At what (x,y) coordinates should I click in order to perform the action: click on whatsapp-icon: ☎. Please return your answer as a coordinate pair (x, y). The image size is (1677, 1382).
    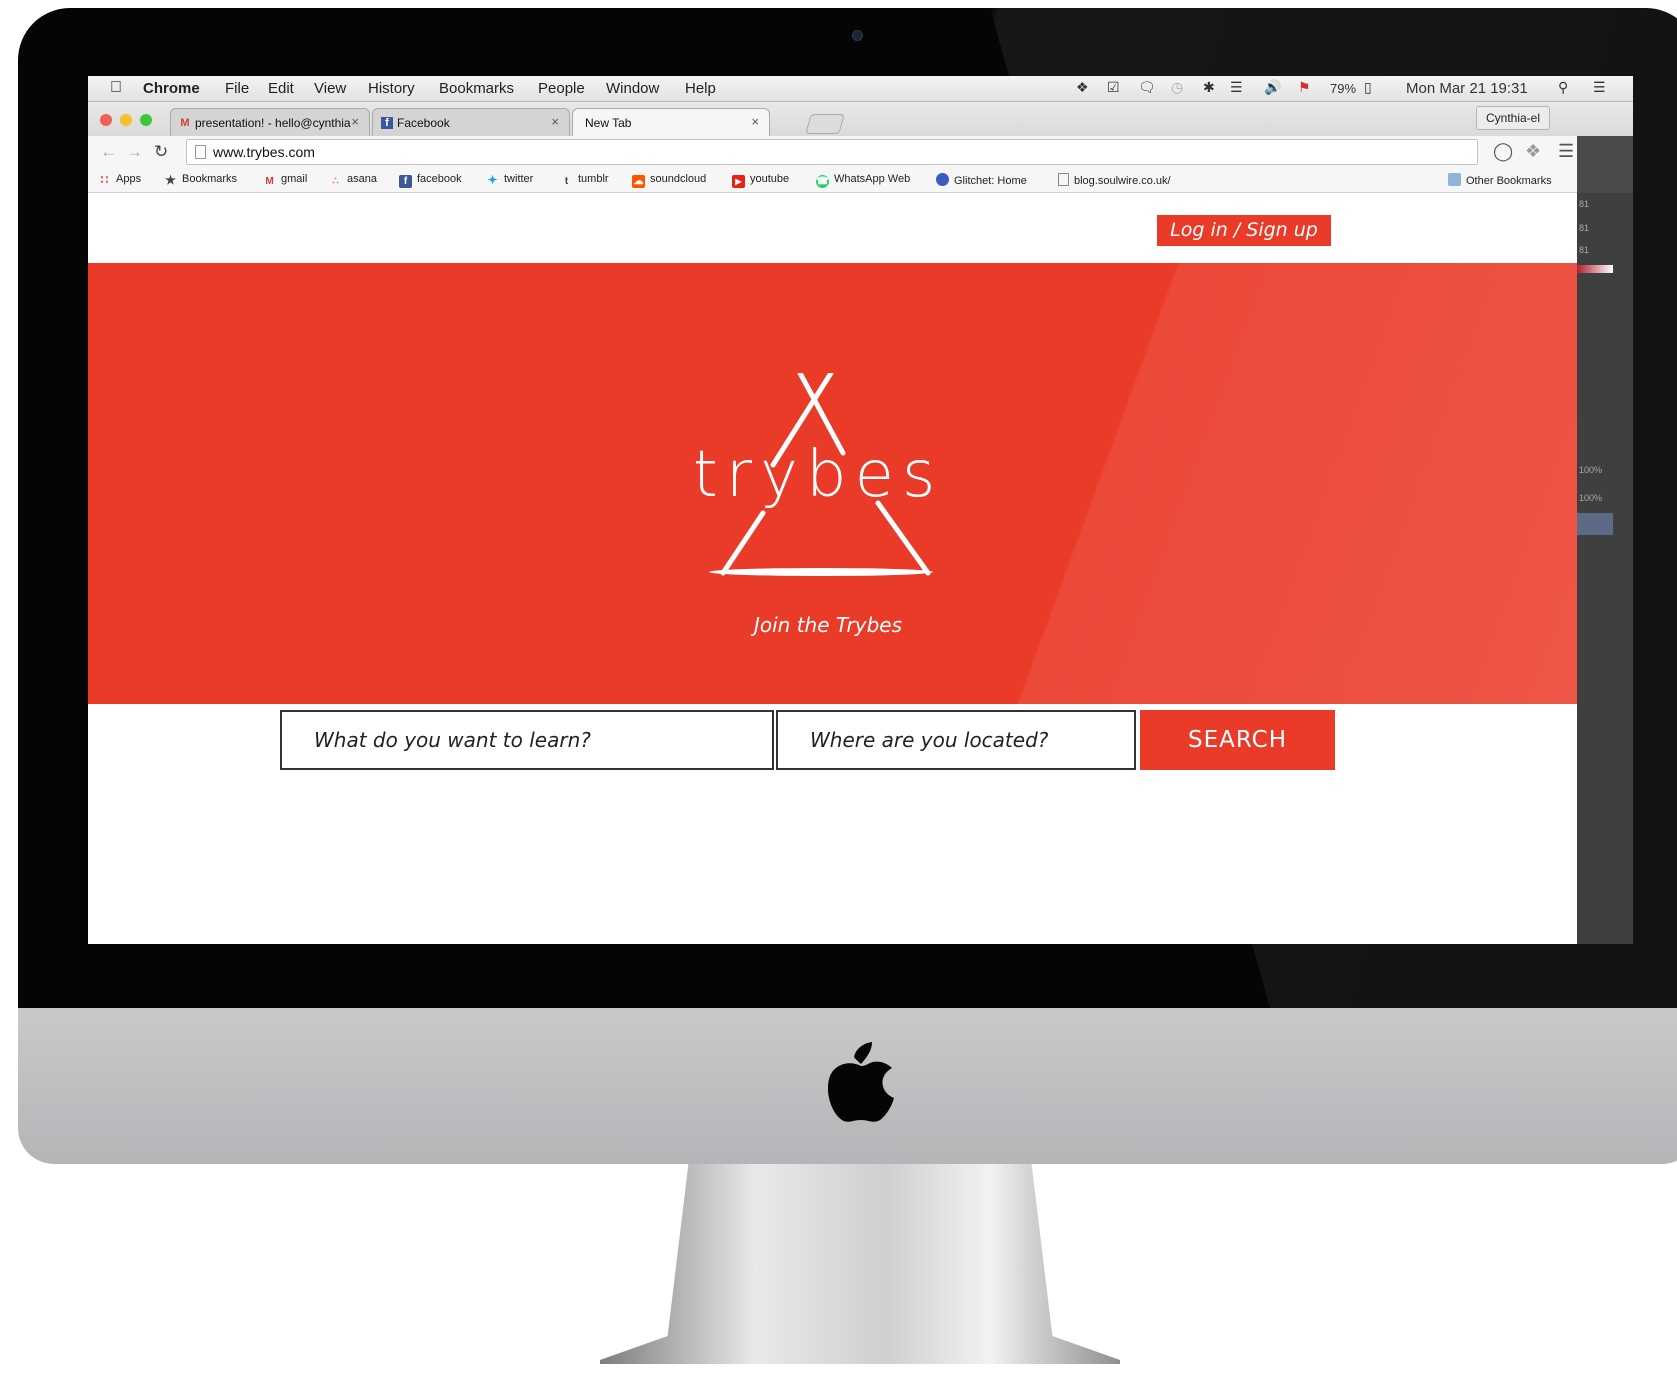
    Looking at the image, I should click on (822, 181).